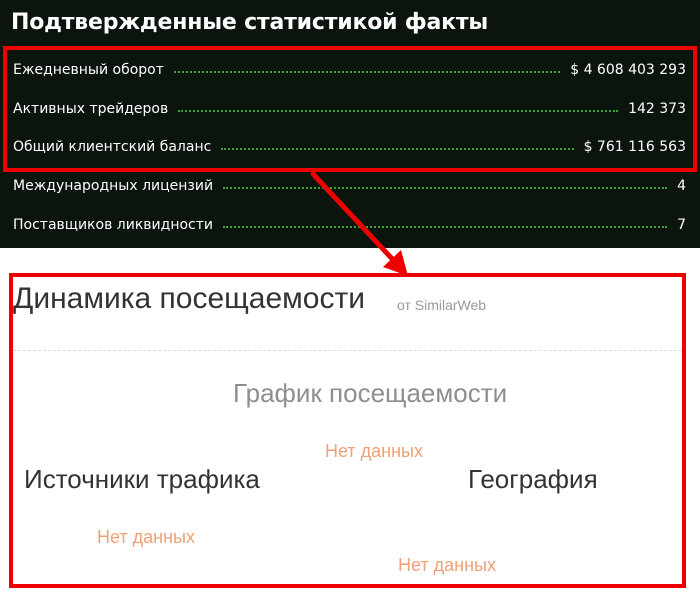 This screenshot has width=700, height=594. Describe the element at coordinates (681, 186) in the screenshot. I see `stat-value: 4` at that location.